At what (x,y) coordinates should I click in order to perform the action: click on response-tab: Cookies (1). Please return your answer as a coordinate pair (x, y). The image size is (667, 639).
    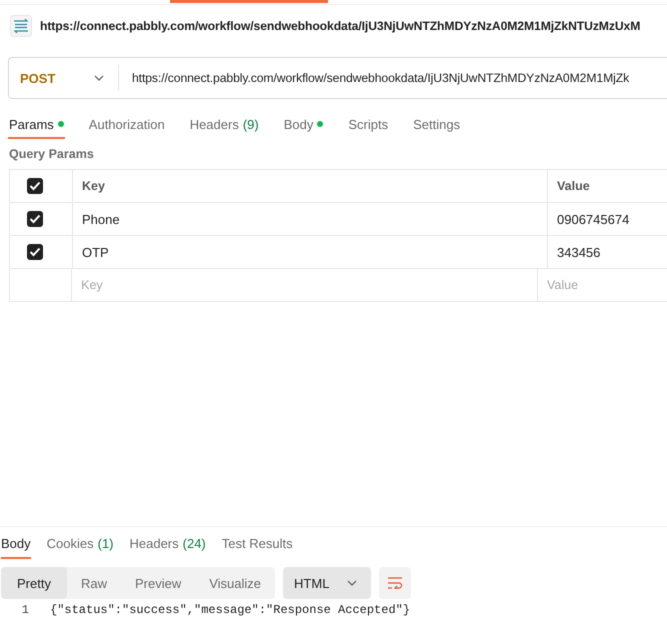
    Looking at the image, I should click on (80, 544).